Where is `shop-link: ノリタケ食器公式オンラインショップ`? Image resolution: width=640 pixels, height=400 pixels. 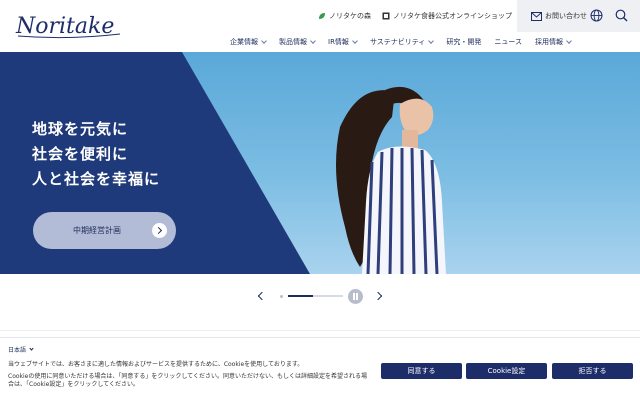 shop-link: ノリタケ食器公式オンラインショップ is located at coordinates (447, 16).